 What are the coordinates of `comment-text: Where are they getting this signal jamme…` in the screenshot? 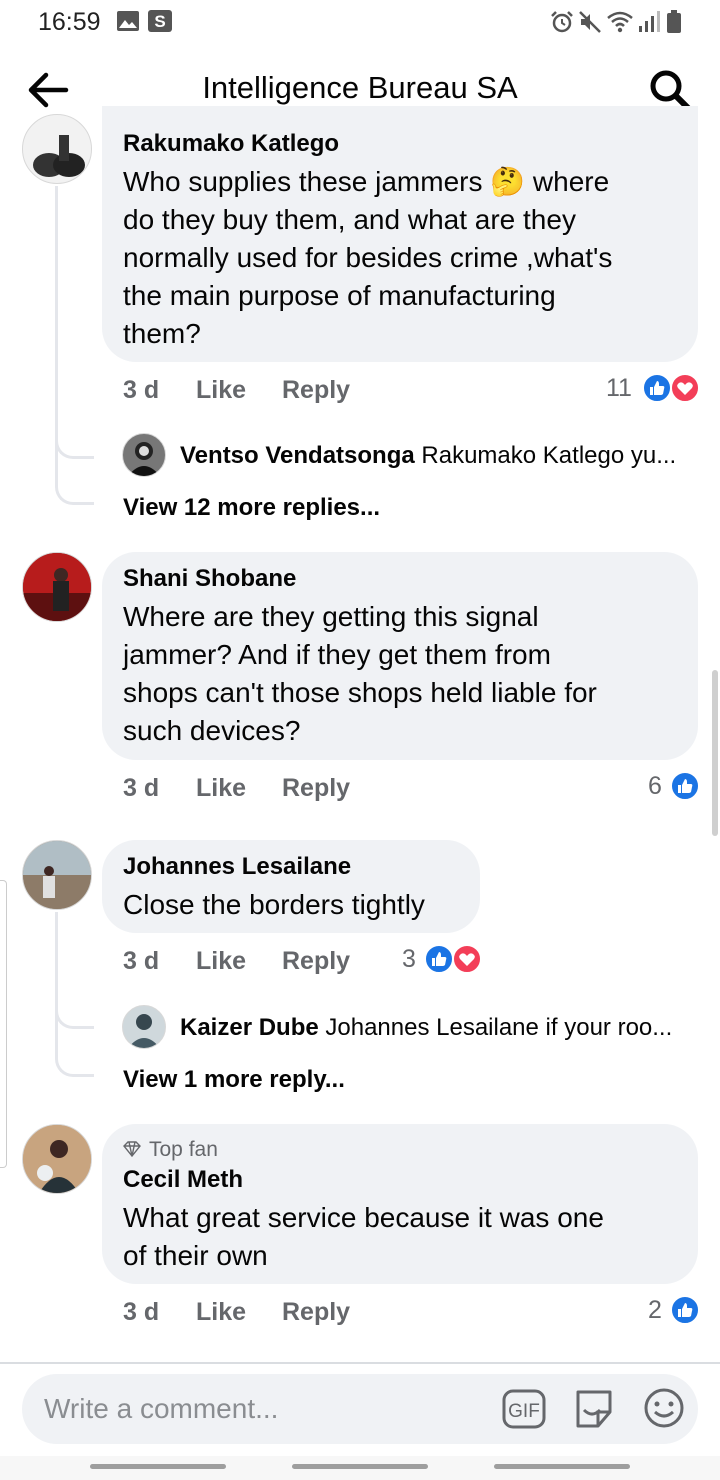 It's located at (360, 673).